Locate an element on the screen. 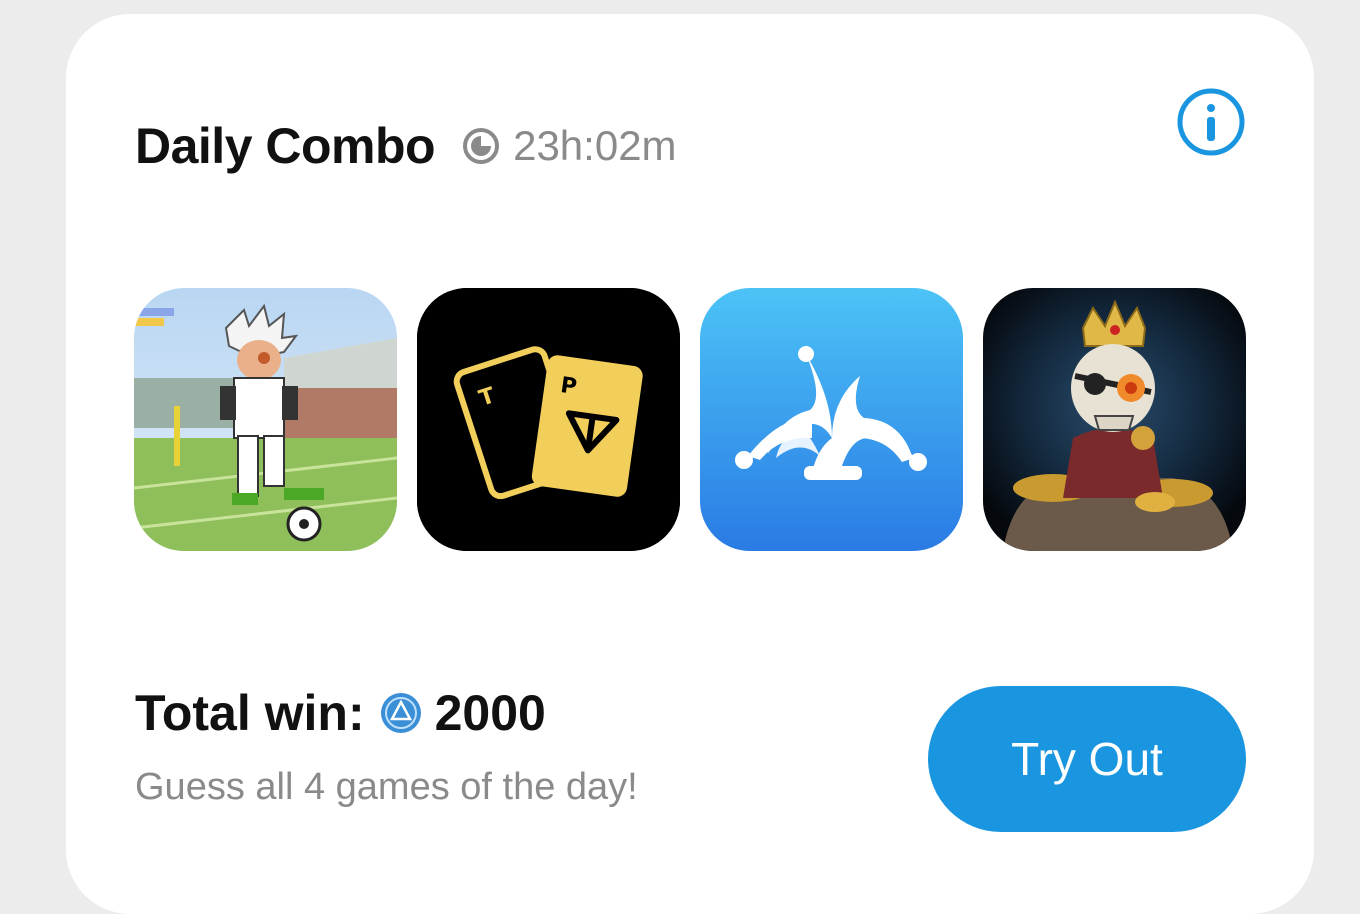 The width and height of the screenshot is (1360, 914). skeleton-king-game-icon is located at coordinates (1114, 419).